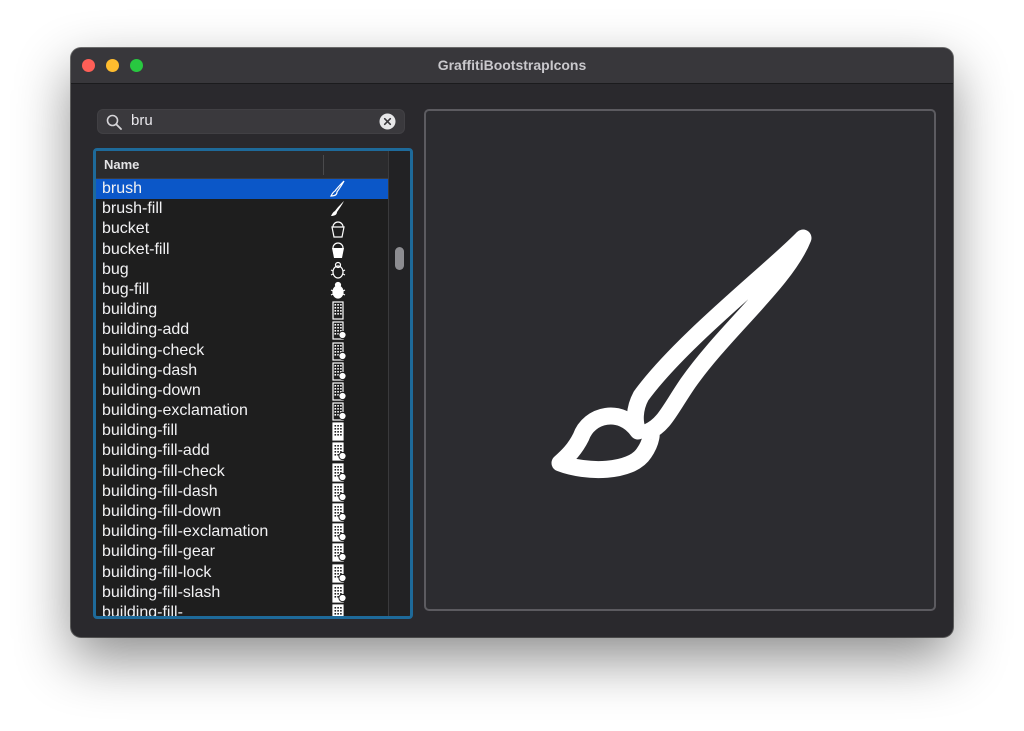  I want to click on list-item-label: building-fill-gear, so click(158, 552).